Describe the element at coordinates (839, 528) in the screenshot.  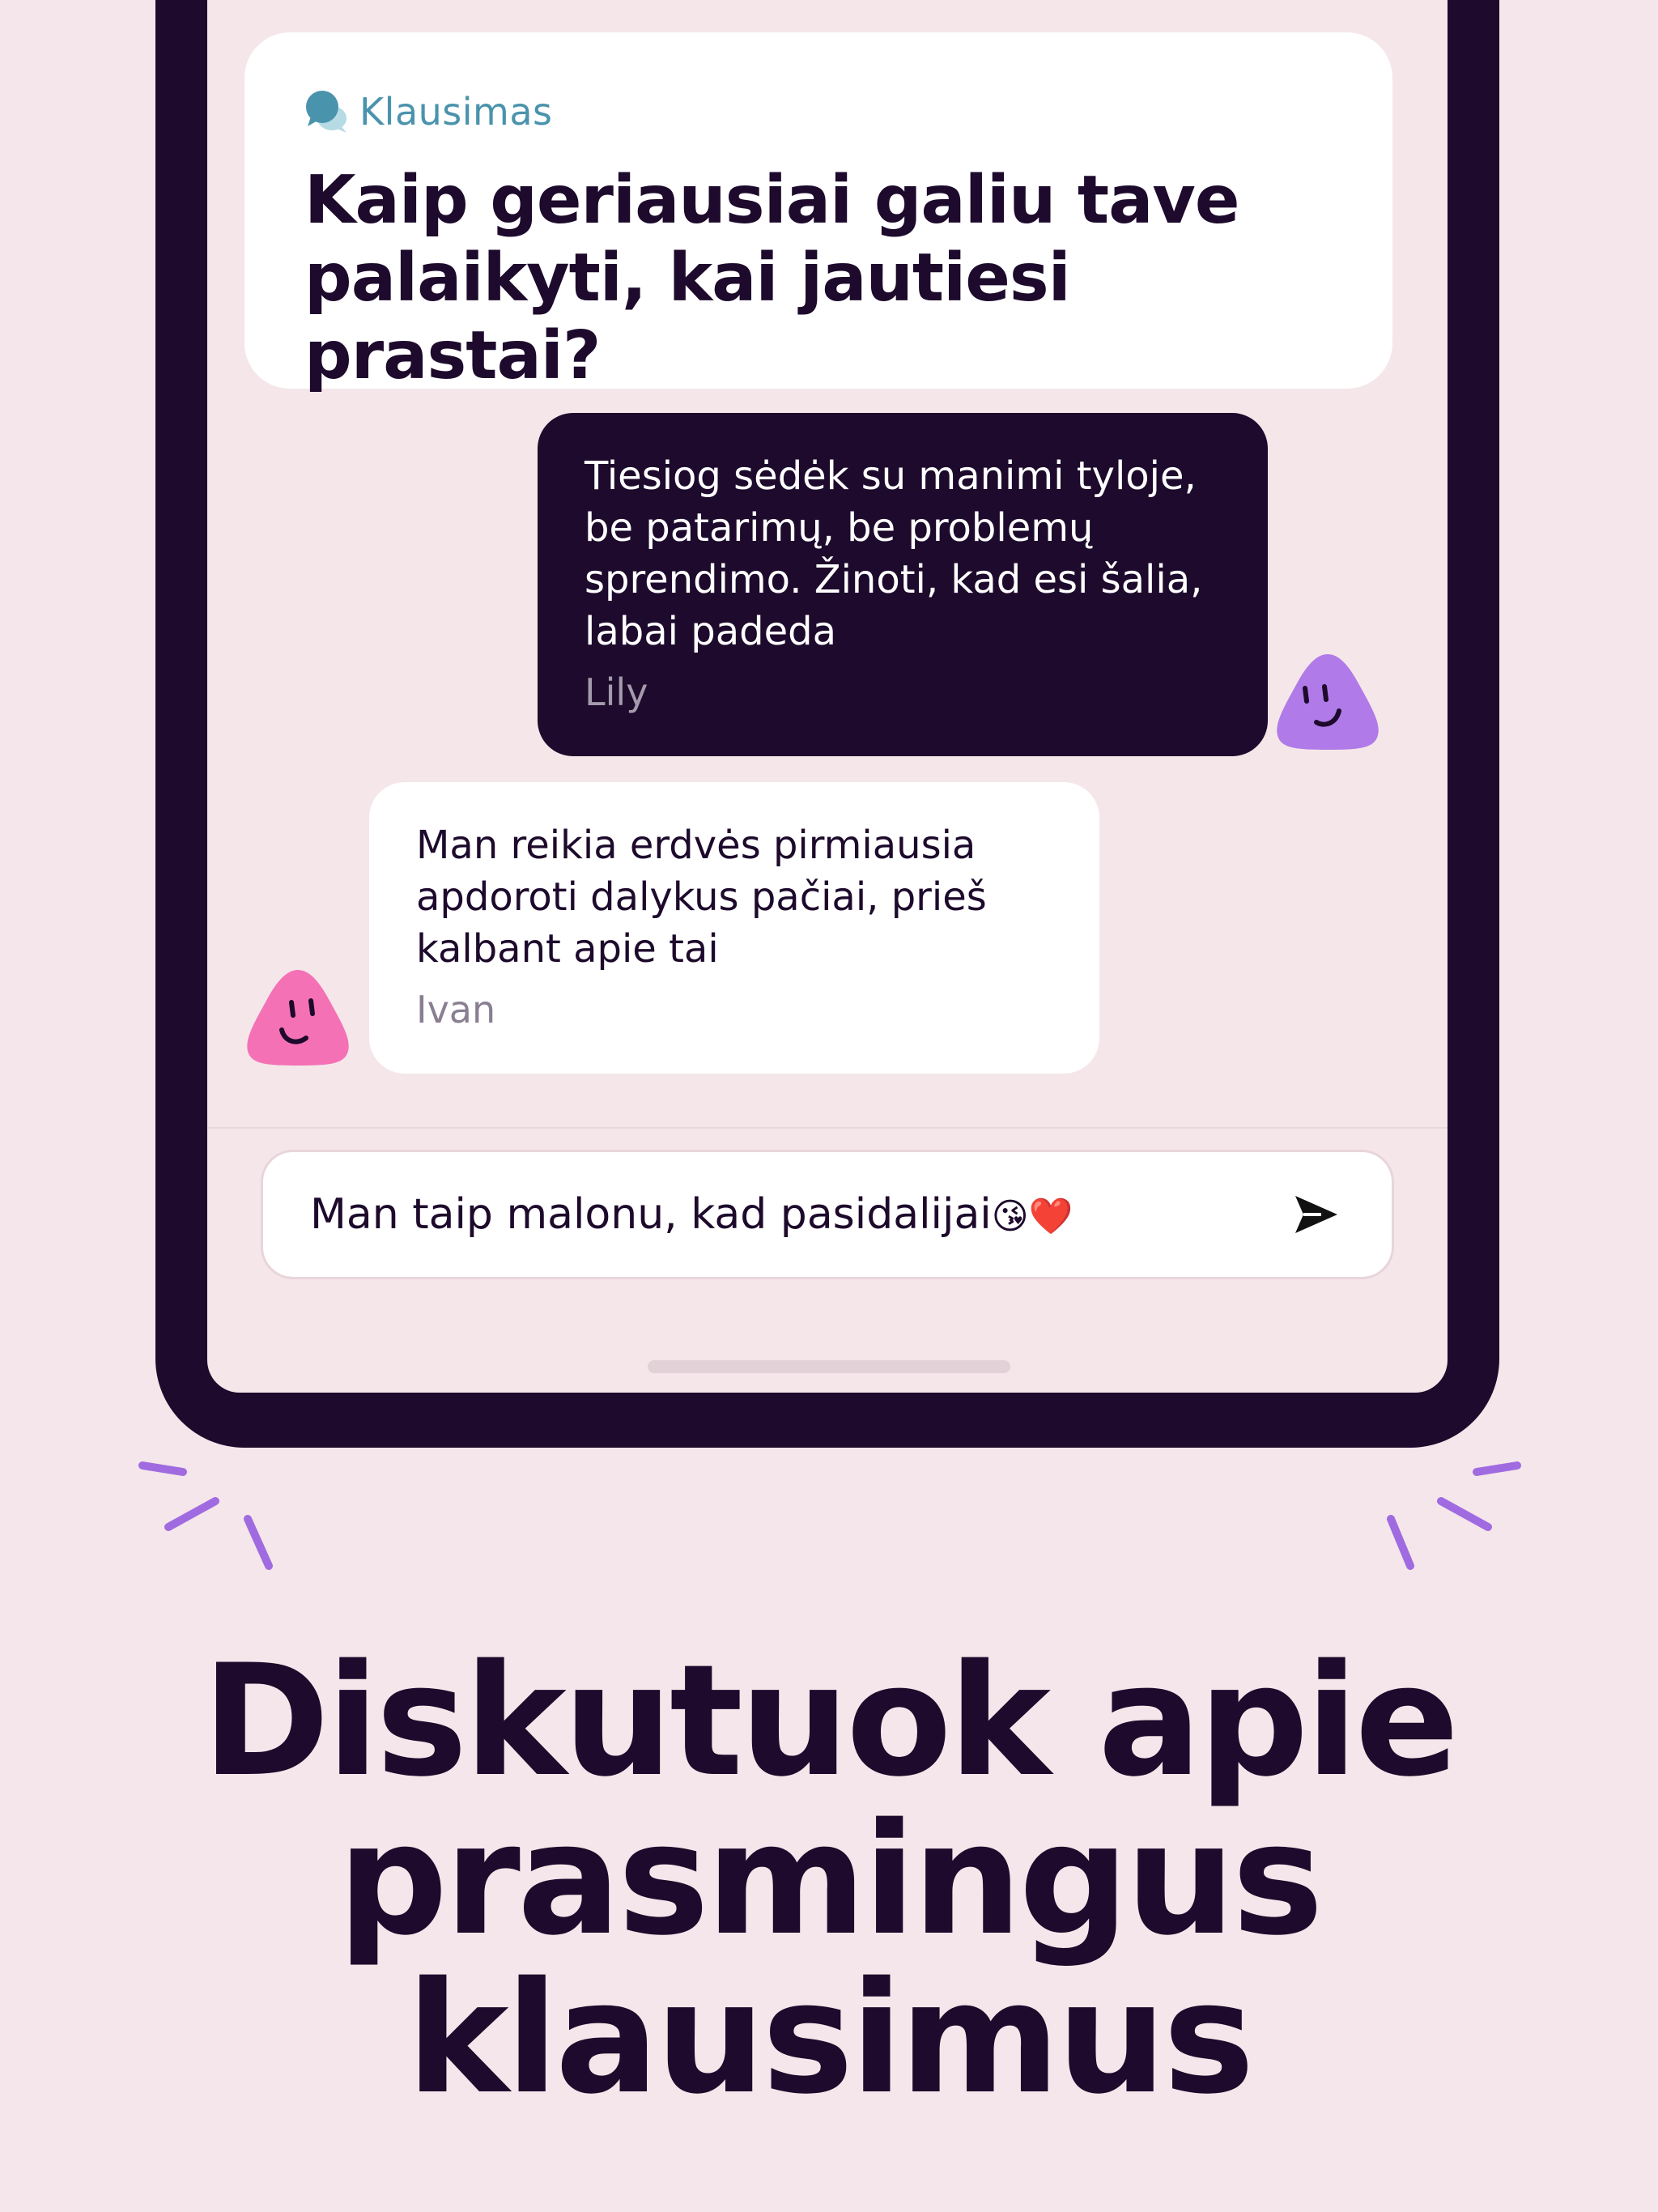
I see `message-line: be patarimų, be problemų` at that location.